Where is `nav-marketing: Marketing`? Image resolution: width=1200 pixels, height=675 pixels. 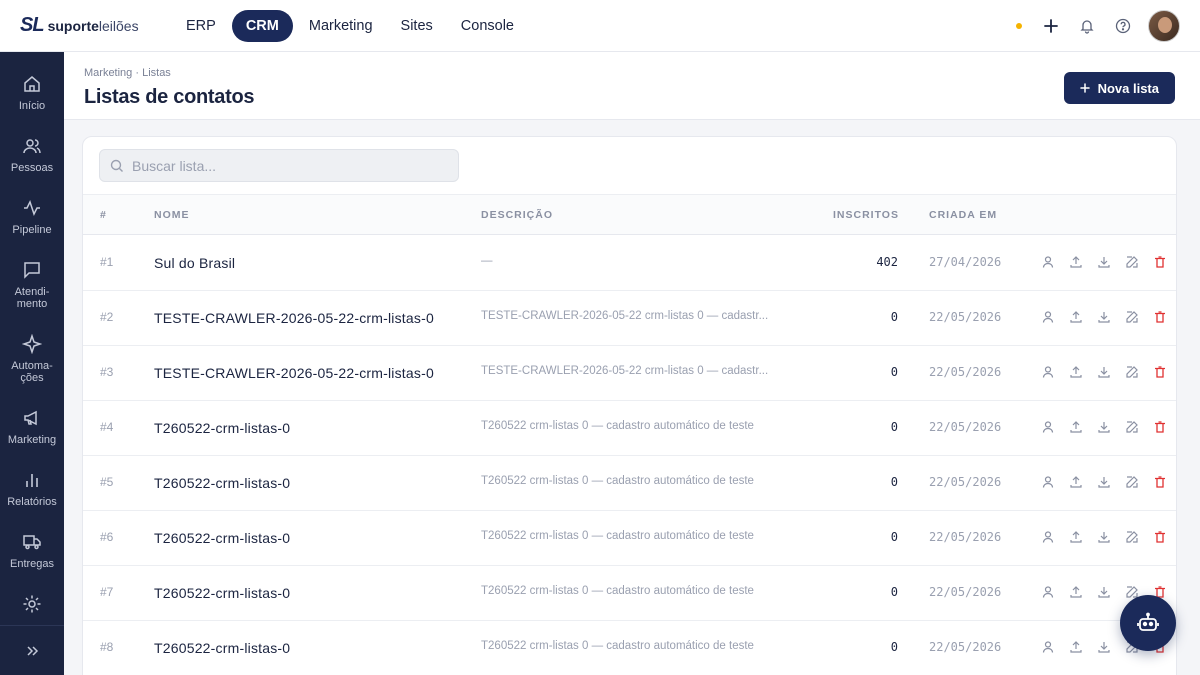
nav-marketing: Marketing is located at coordinates (341, 26).